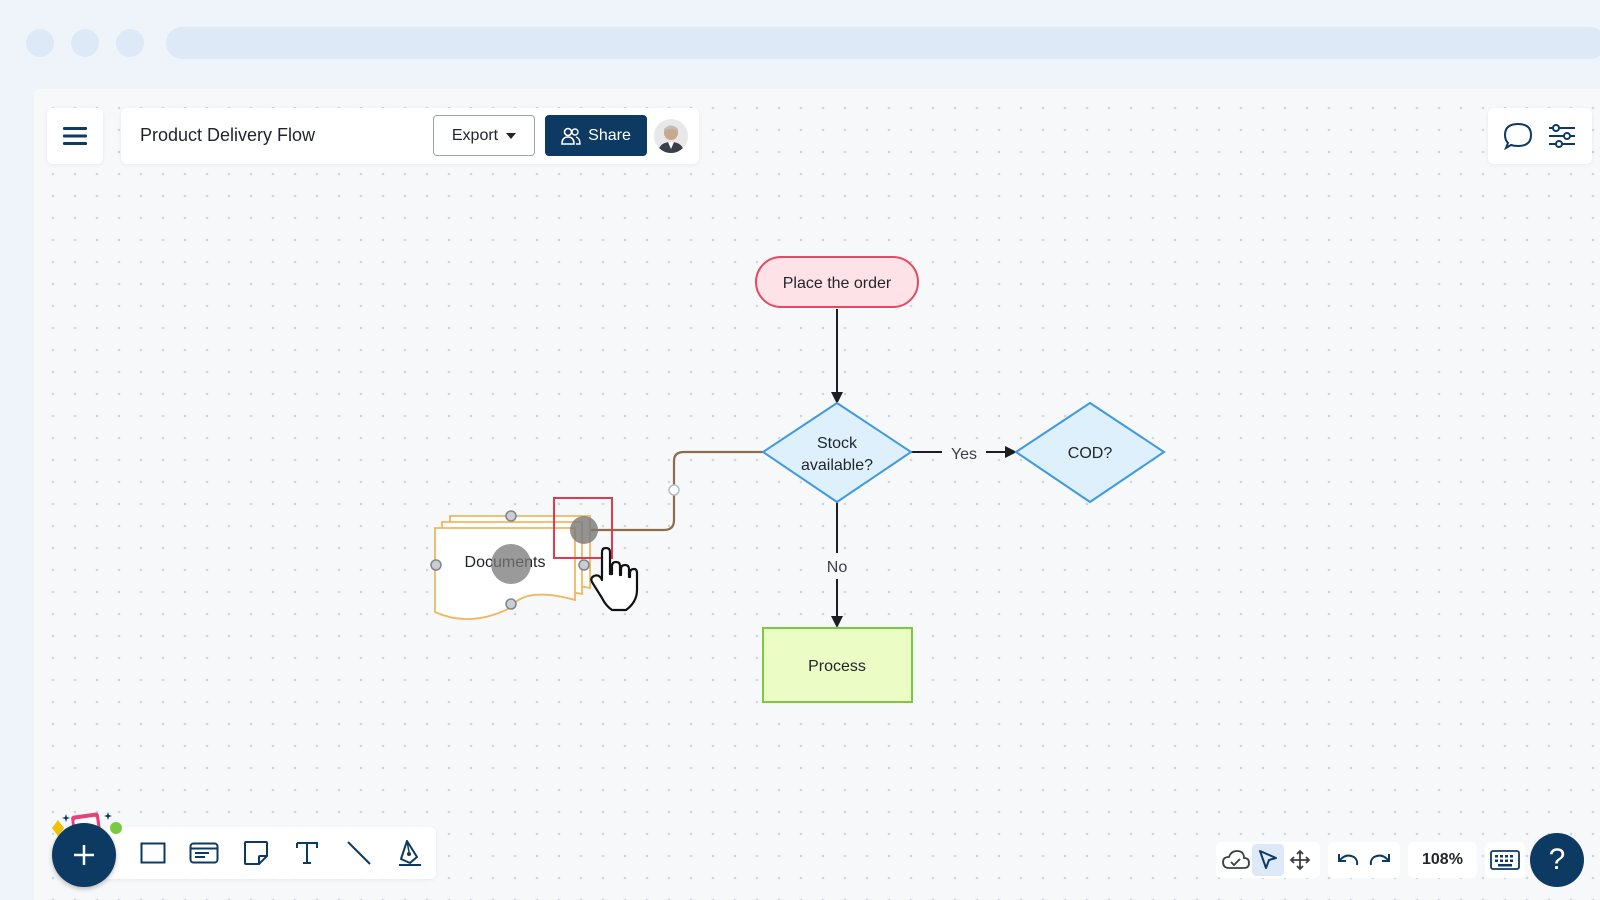 The height and width of the screenshot is (900, 1600). I want to click on sticky-note-icon, so click(255, 853).